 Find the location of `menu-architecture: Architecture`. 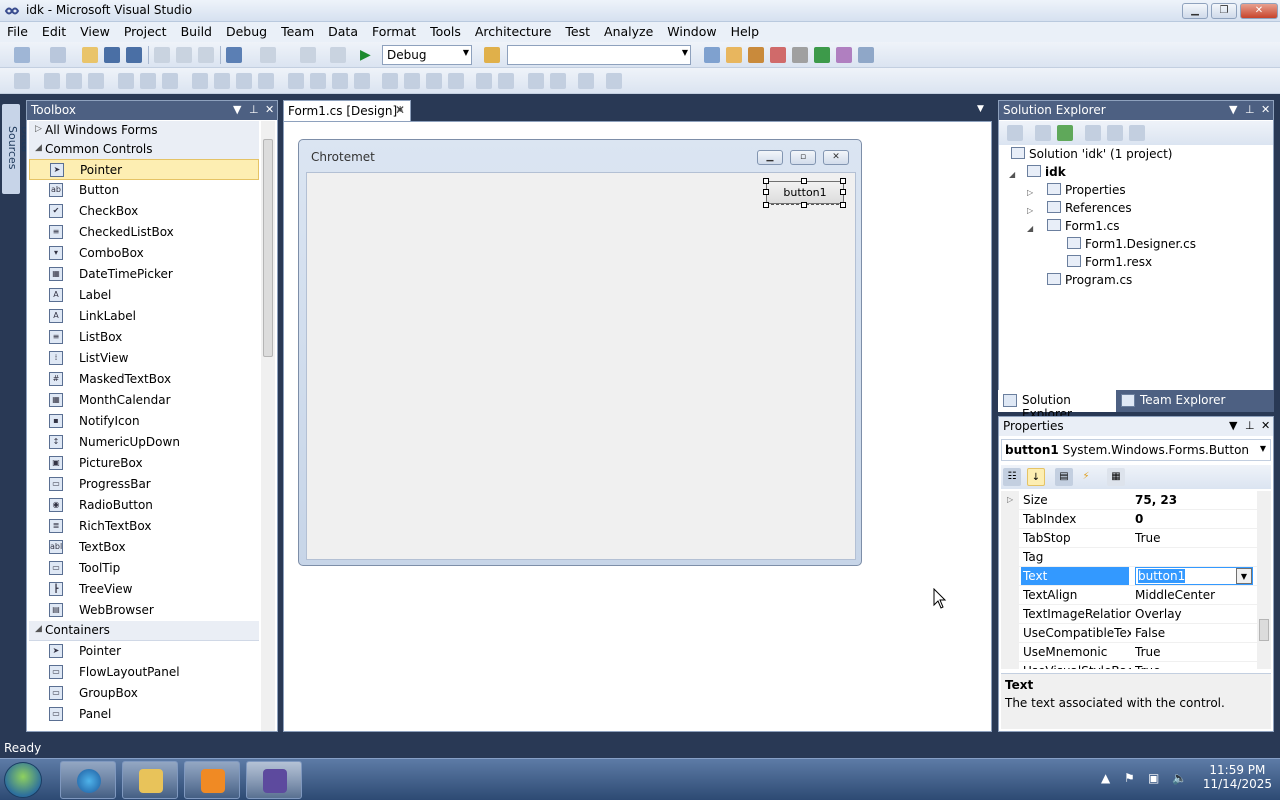

menu-architecture: Architecture is located at coordinates (513, 30).